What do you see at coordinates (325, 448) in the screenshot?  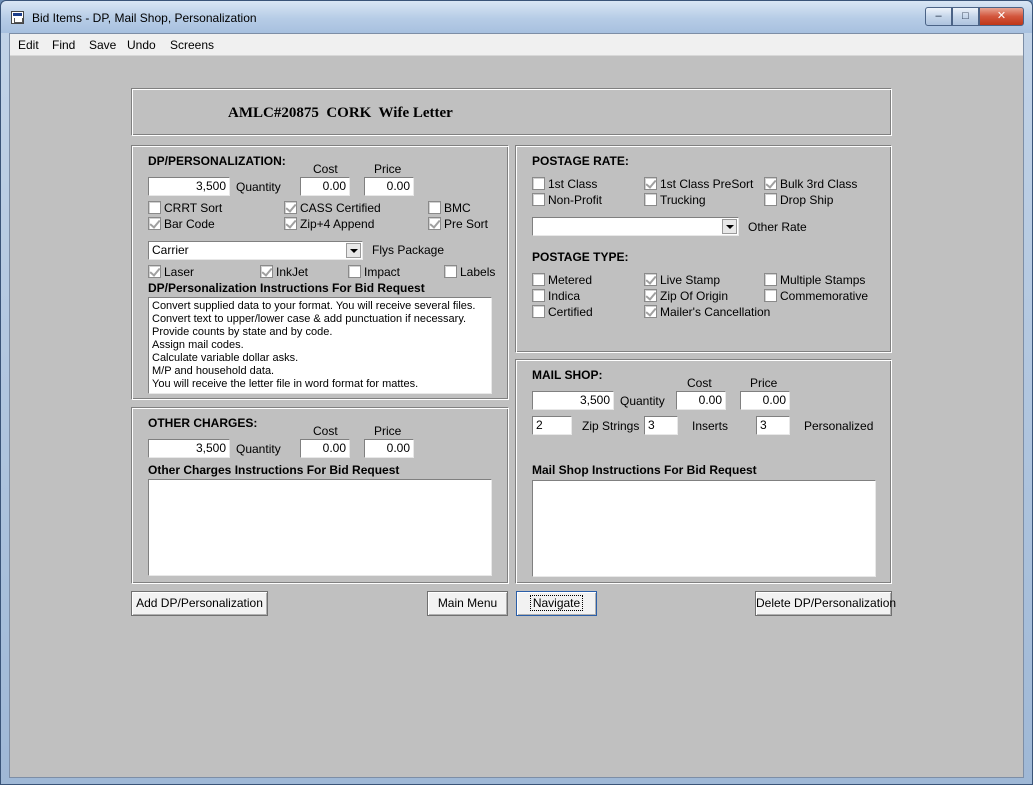 I see `other-cost-input: 0.00` at bounding box center [325, 448].